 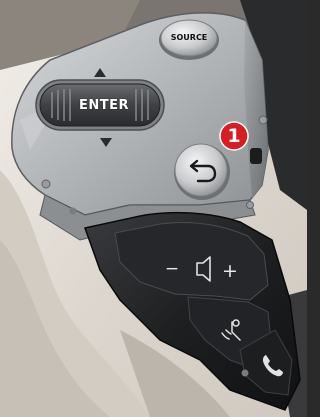 I want to click on volume-down-button: −, so click(x=172, y=269).